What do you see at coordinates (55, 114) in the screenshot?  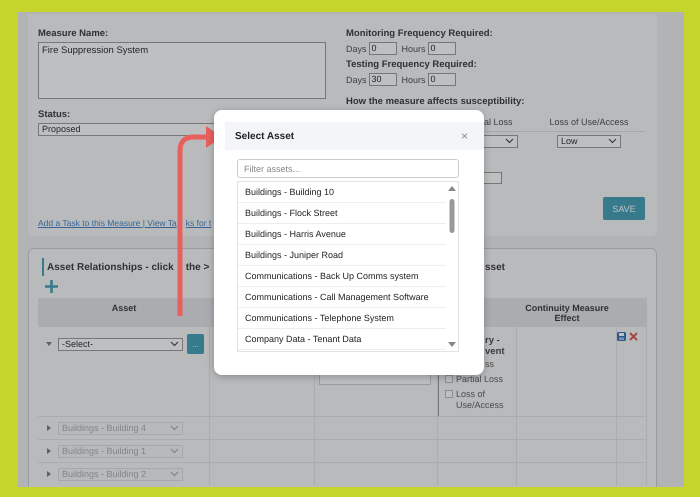 I see `field-label: Status:` at bounding box center [55, 114].